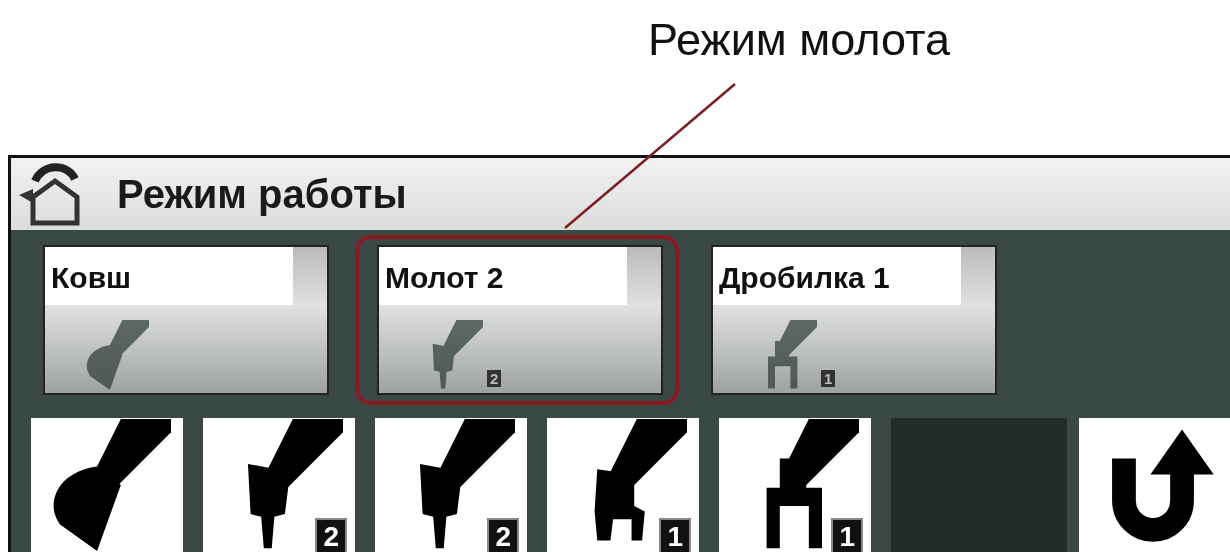 This screenshot has width=1230, height=552. I want to click on mode-card: Ковш, so click(186, 320).